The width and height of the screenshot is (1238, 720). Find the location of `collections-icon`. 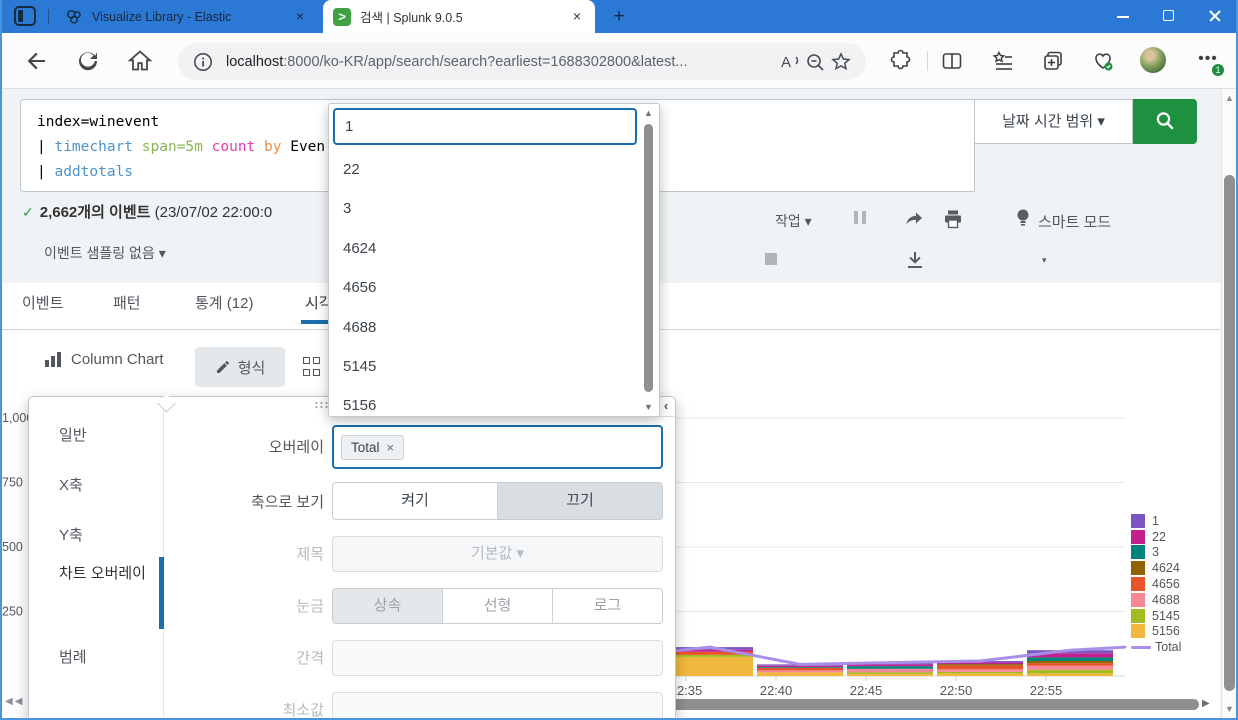

collections-icon is located at coordinates (1053, 61).